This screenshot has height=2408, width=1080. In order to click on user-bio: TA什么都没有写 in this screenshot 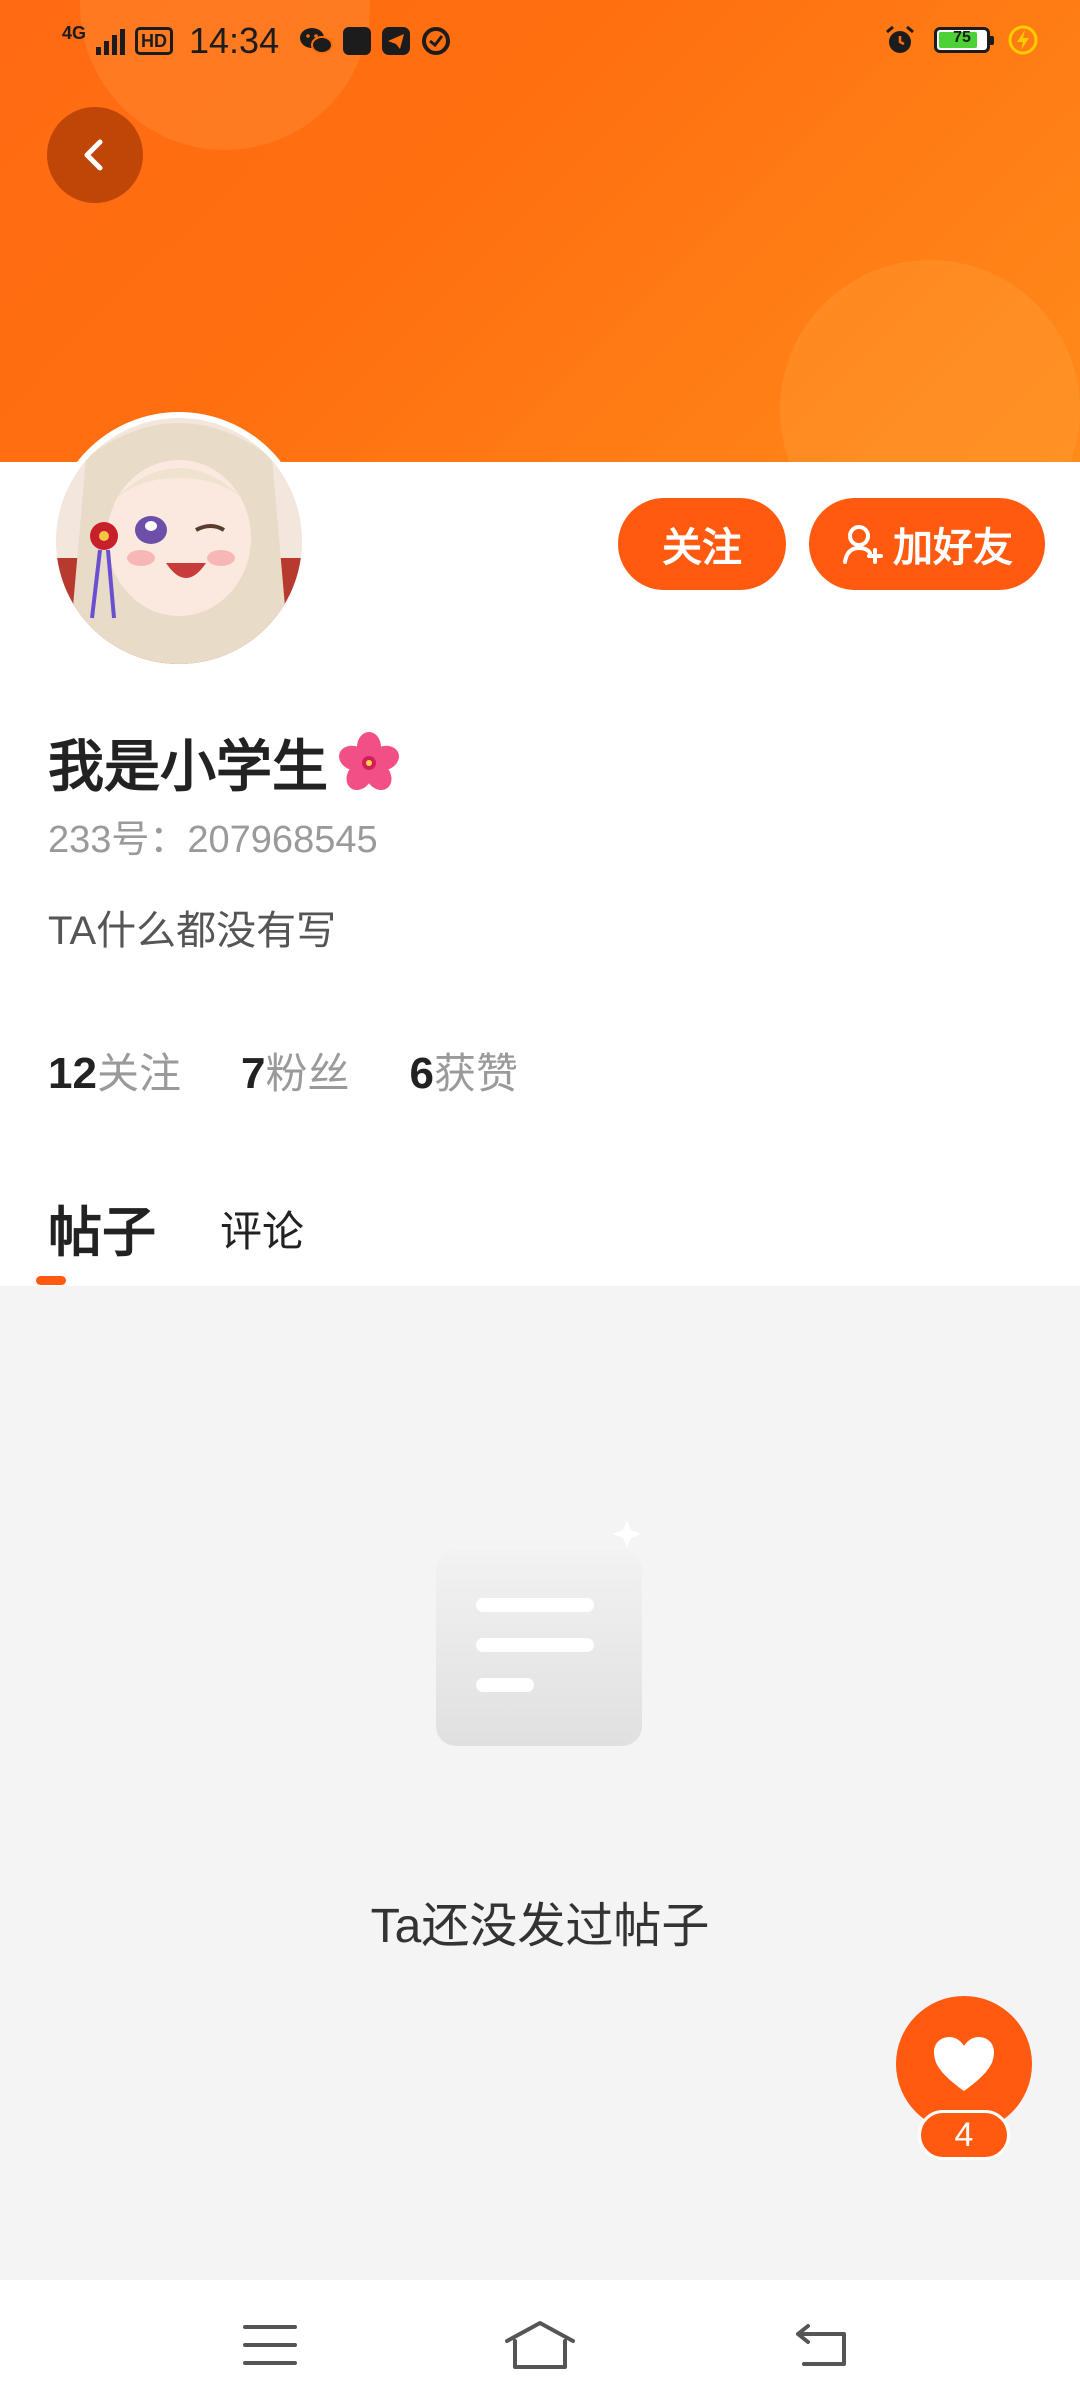, I will do `click(192, 931)`.